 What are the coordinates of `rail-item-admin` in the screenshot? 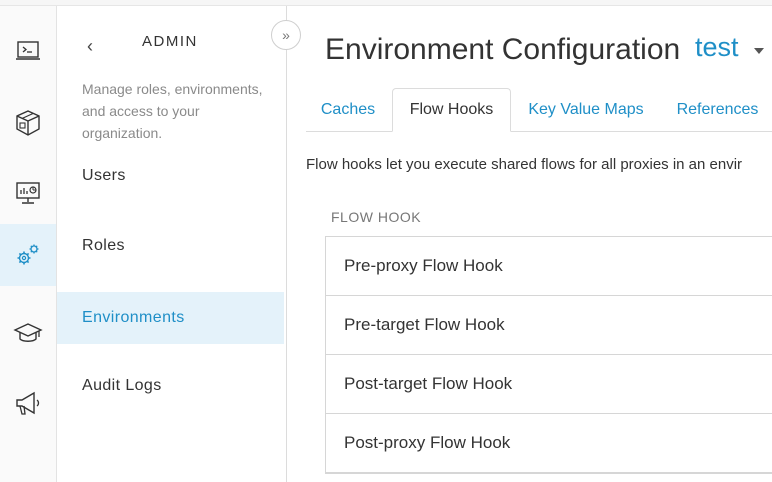 It's located at (28, 255).